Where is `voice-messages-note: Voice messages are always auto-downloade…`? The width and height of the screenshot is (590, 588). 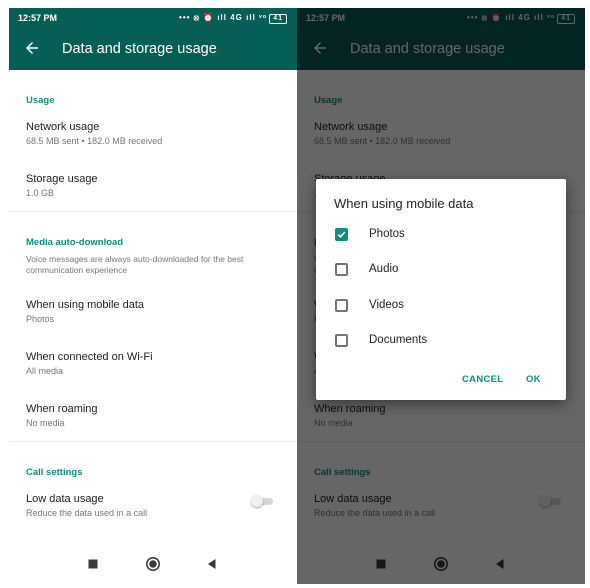
voice-messages-note: Voice messages are always auto-downloade… is located at coordinates (135, 264).